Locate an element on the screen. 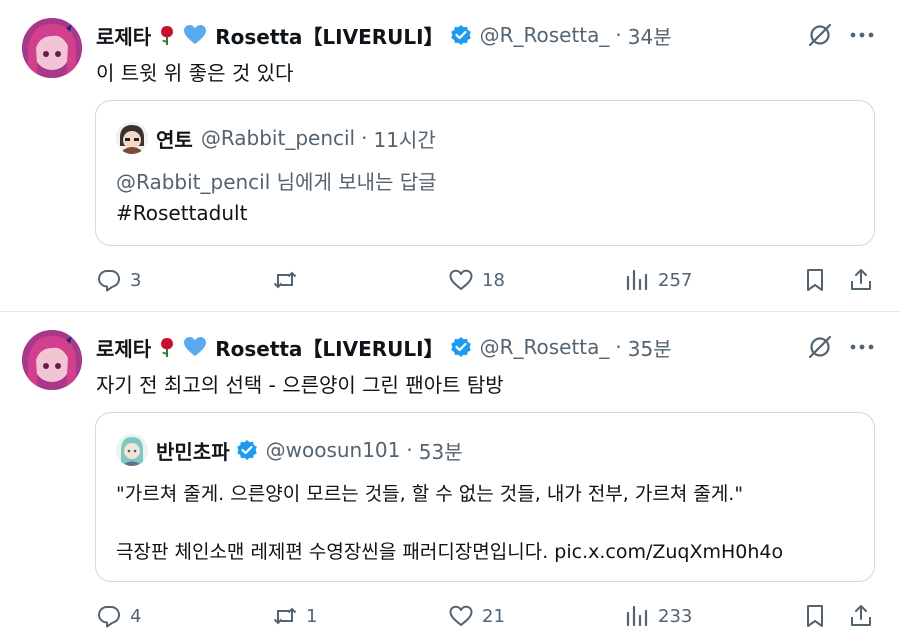 This screenshot has width=900, height=636. tweet-actions: 4 1 21 233 is located at coordinates (486, 616).